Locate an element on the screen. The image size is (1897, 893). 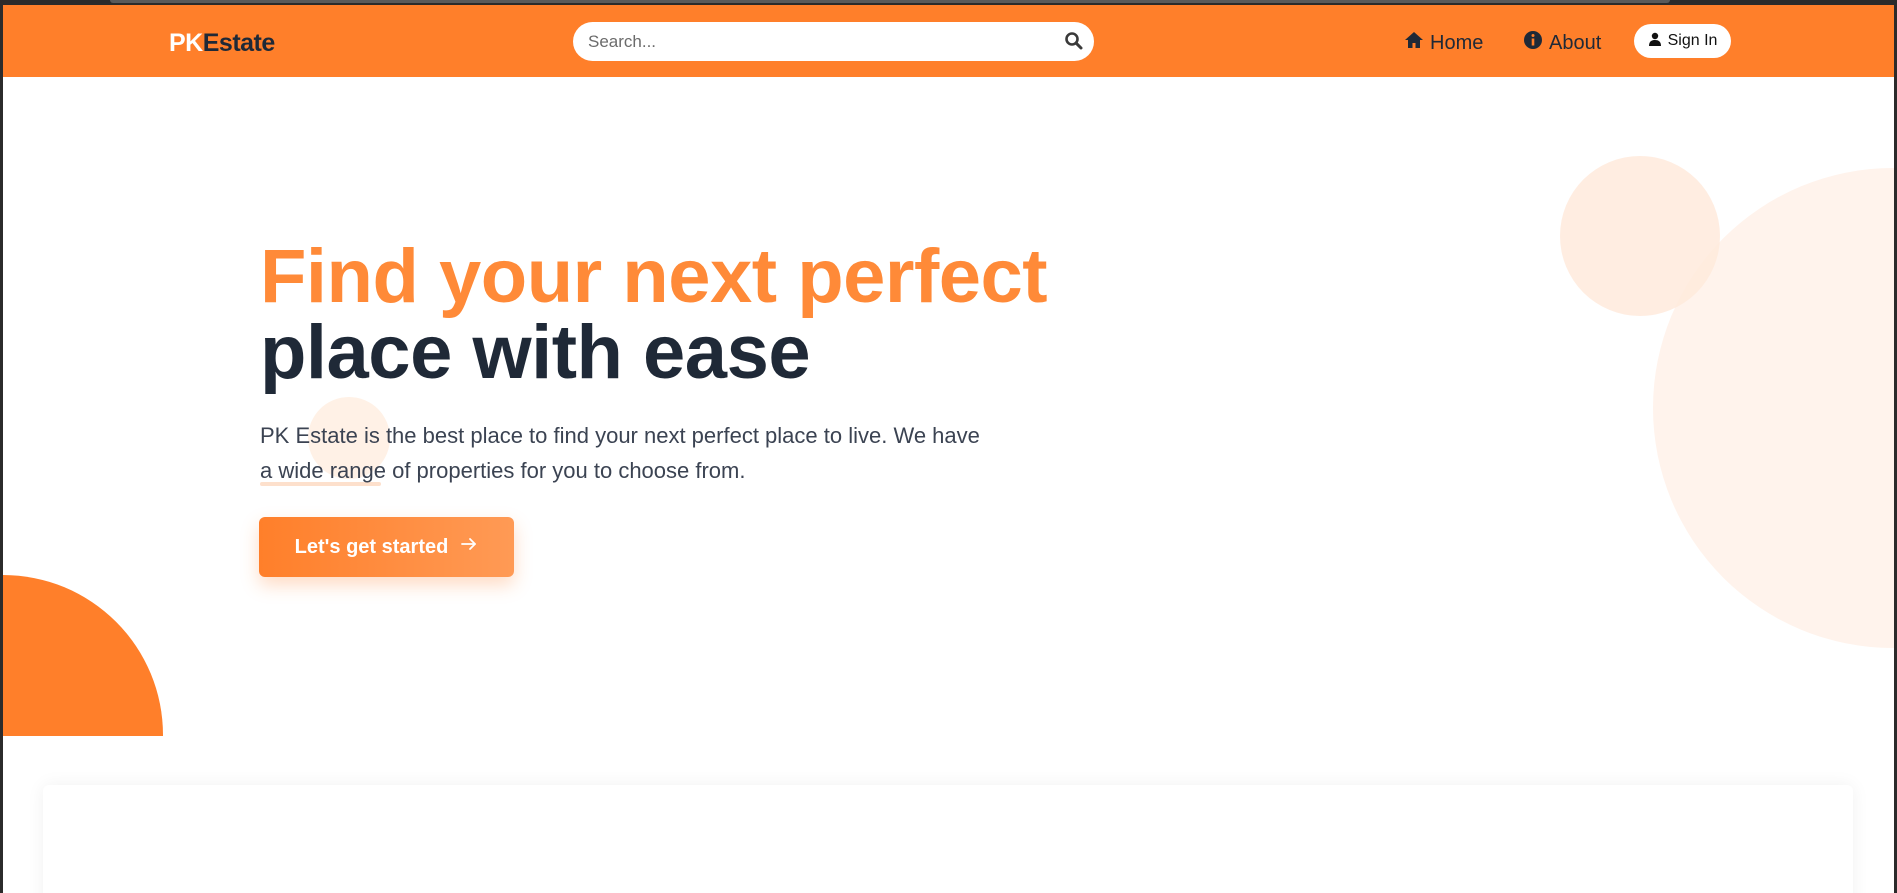
get-started-label: Let's get started is located at coordinates (371, 546).